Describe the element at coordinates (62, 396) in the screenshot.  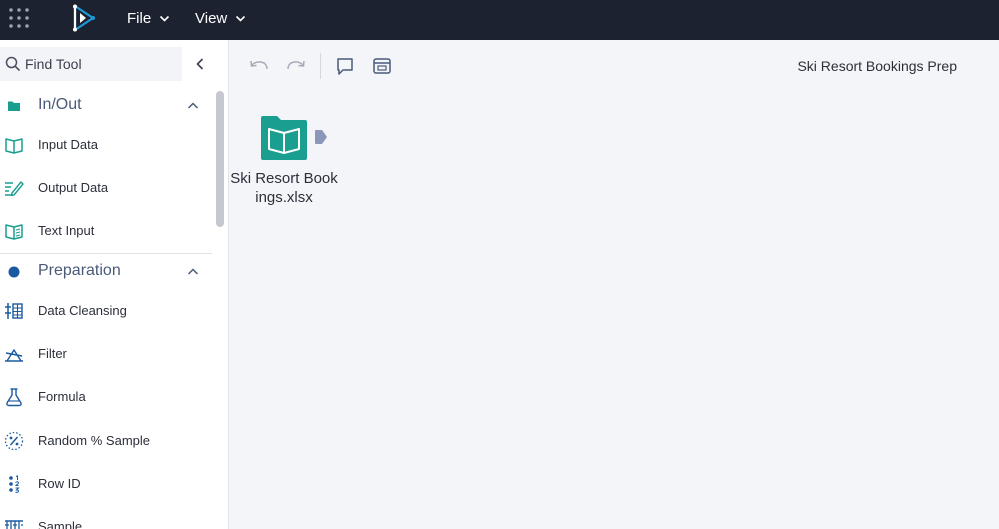
I see `tool-label: Formula` at that location.